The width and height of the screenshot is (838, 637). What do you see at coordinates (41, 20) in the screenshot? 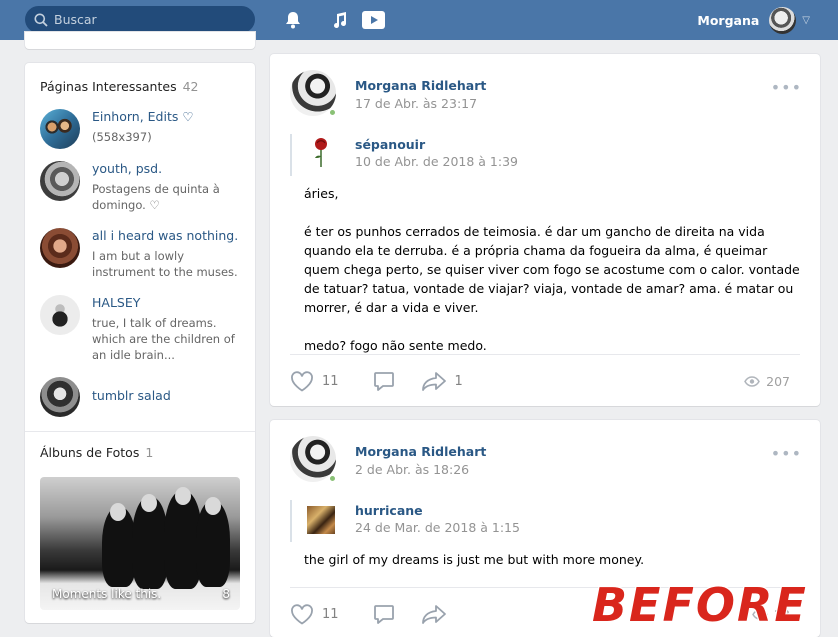
I see `search-icon` at bounding box center [41, 20].